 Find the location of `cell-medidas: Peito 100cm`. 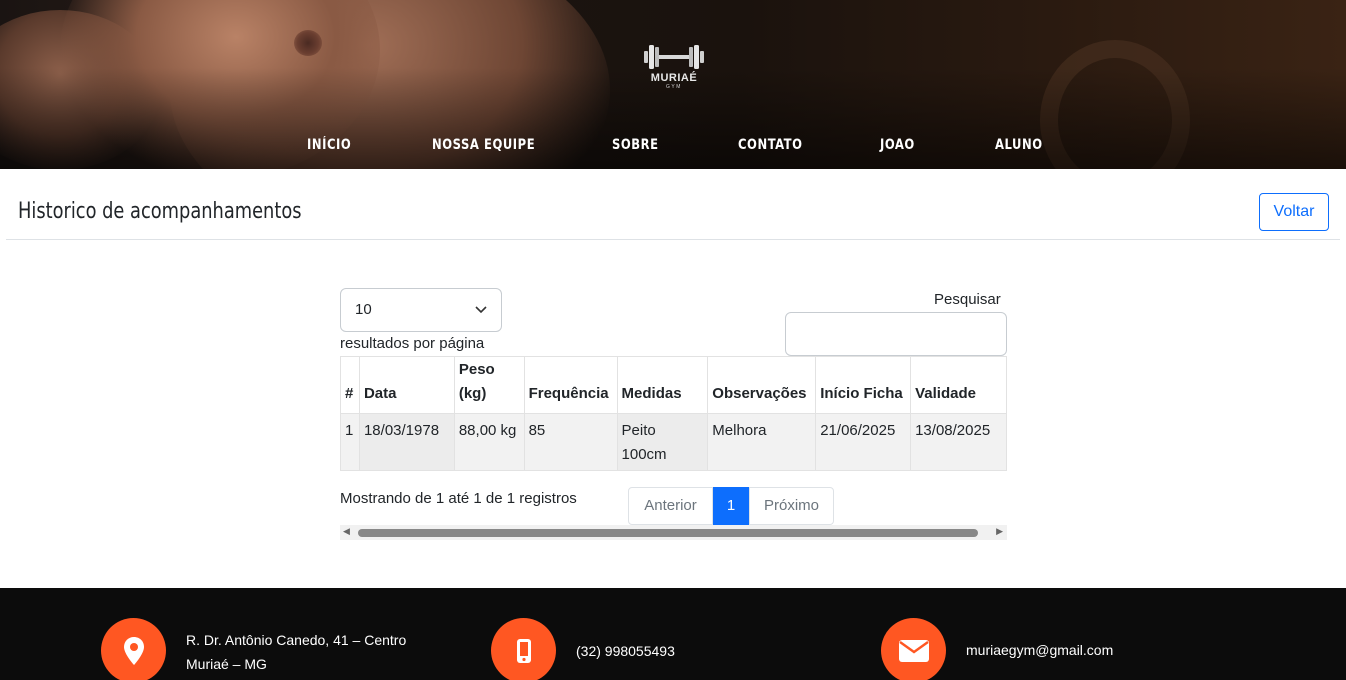

cell-medidas: Peito 100cm is located at coordinates (662, 442).